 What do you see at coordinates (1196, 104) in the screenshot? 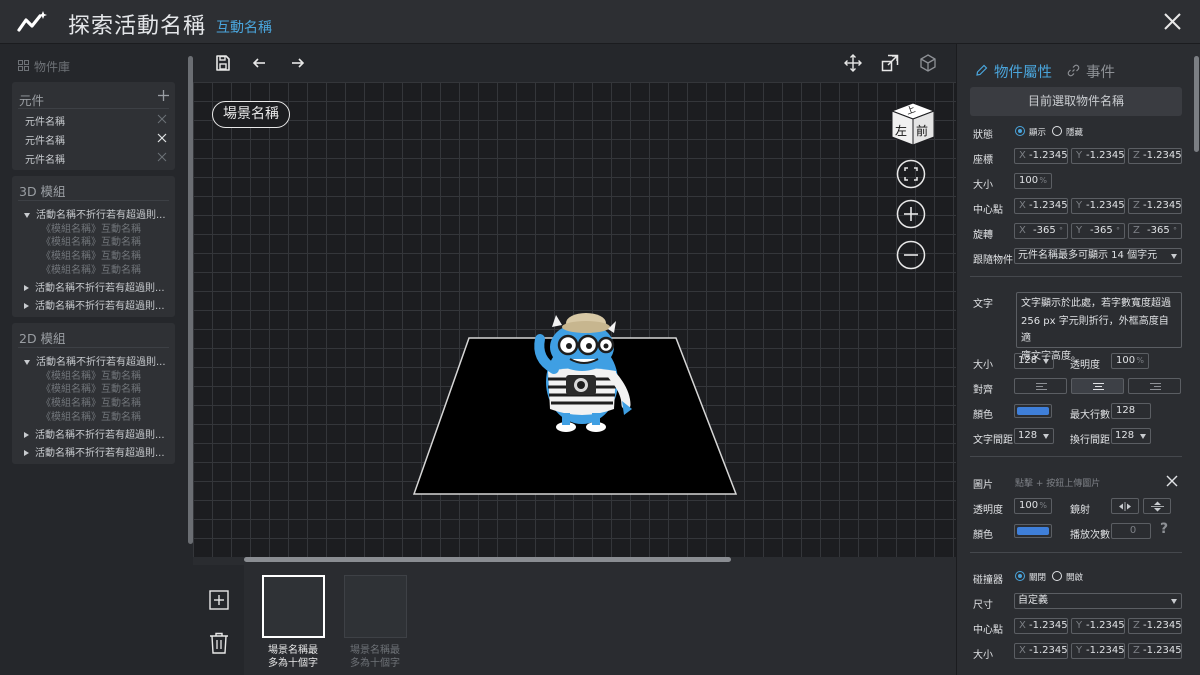
I see `properties-scrollbar` at bounding box center [1196, 104].